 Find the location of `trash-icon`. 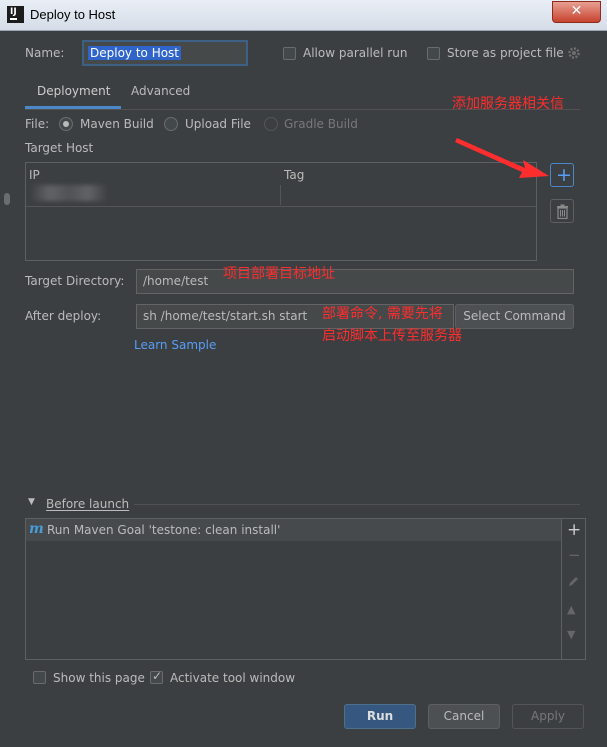

trash-icon is located at coordinates (562, 211).